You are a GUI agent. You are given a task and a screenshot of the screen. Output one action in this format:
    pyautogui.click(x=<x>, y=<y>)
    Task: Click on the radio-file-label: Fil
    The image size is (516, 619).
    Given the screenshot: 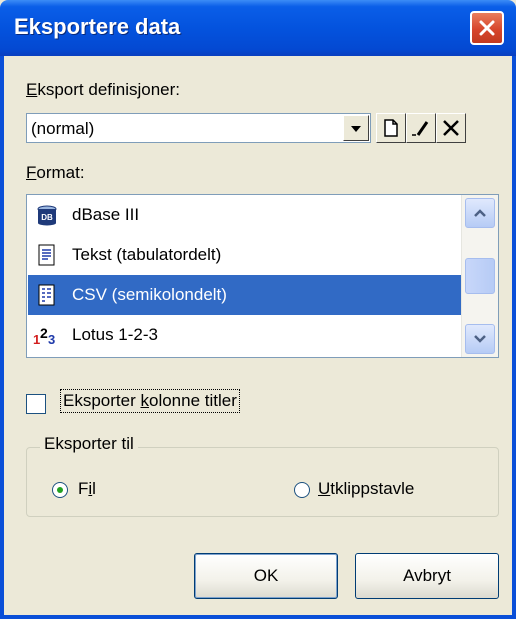 What is the action you would take?
    pyautogui.click(x=87, y=489)
    